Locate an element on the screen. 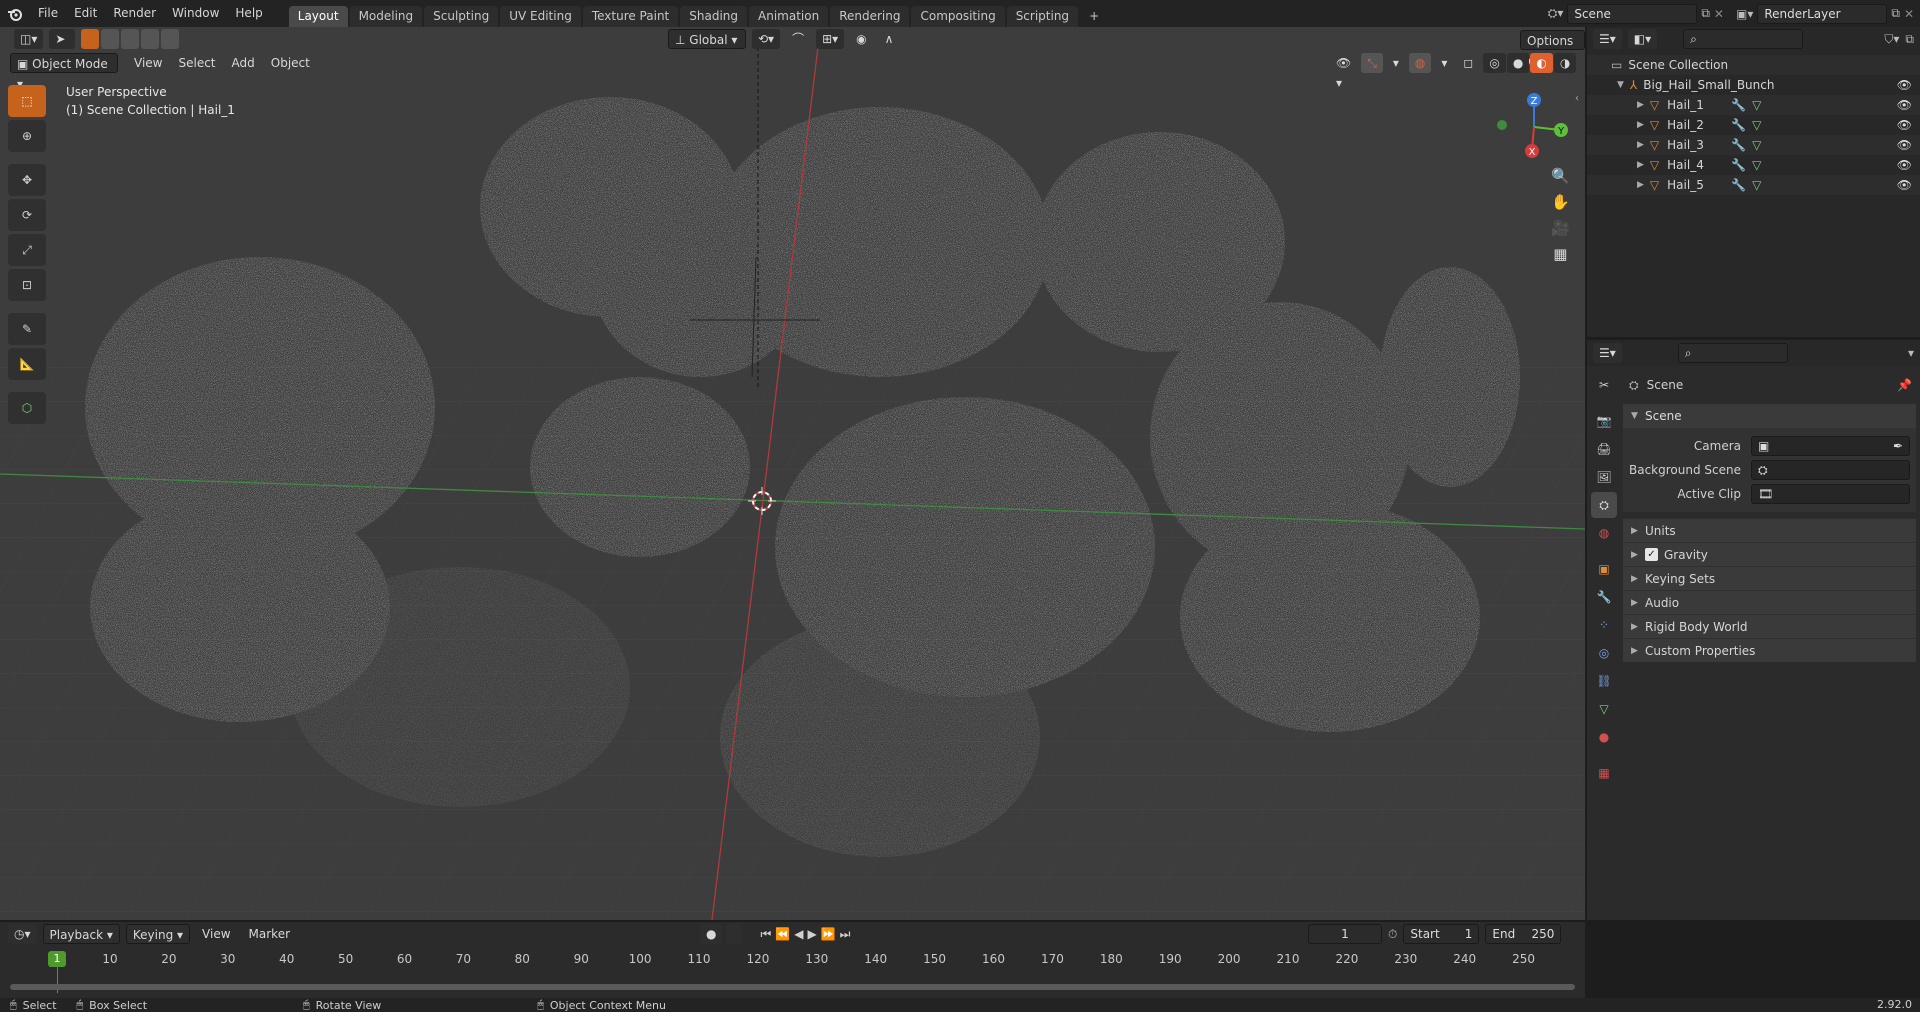 The height and width of the screenshot is (1012, 1920). tab-sculpting: Sculpting is located at coordinates (461, 16).